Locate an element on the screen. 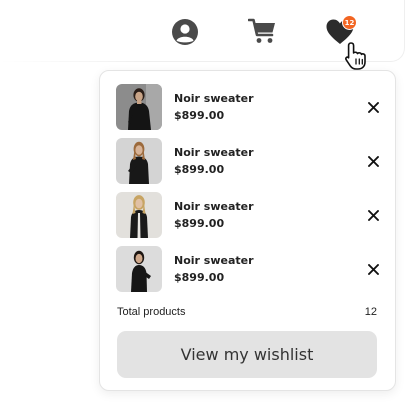 This screenshot has height=405, width=405. cart-button is located at coordinates (263, 31).